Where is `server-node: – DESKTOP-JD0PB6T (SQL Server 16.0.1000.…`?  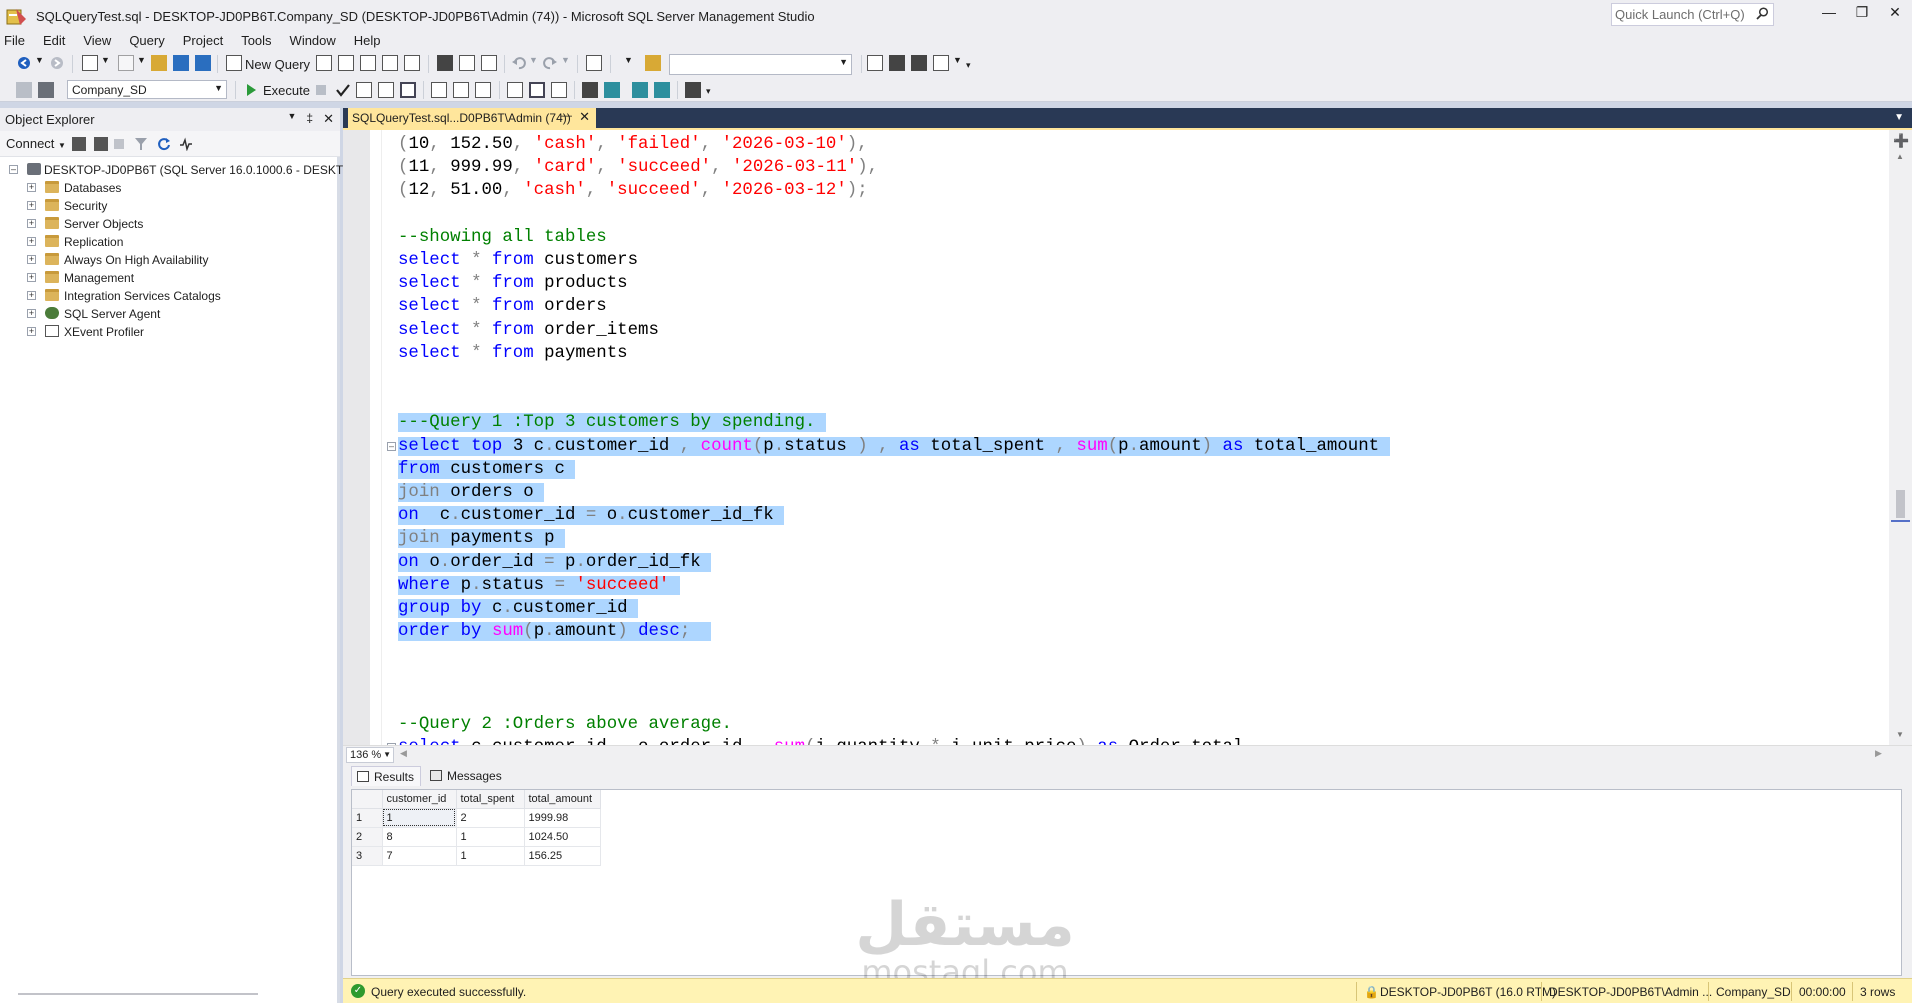
server-node: – DESKTOP-JD0PB6T (SQL Server 16.0.1000.… is located at coordinates (185, 170).